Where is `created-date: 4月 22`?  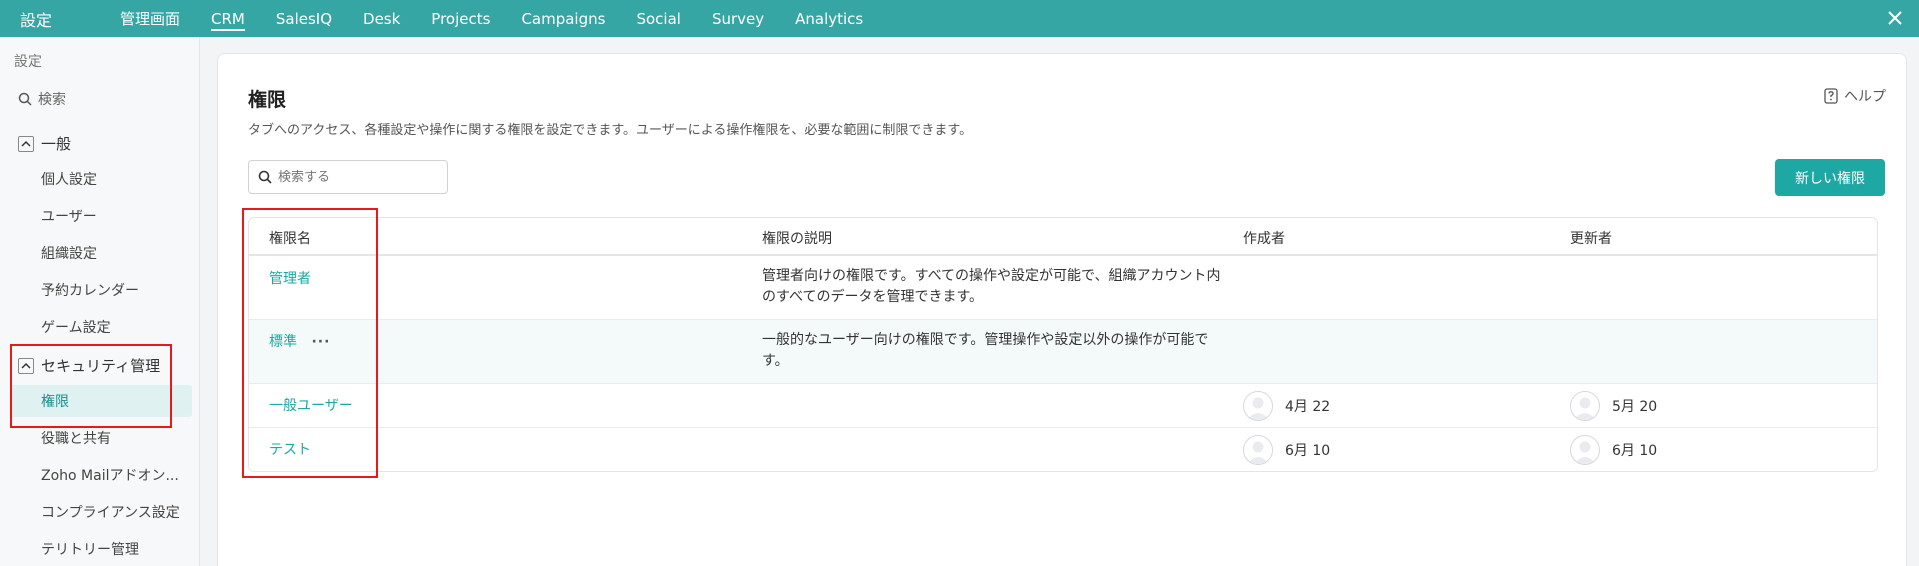 created-date: 4月 22 is located at coordinates (1308, 407).